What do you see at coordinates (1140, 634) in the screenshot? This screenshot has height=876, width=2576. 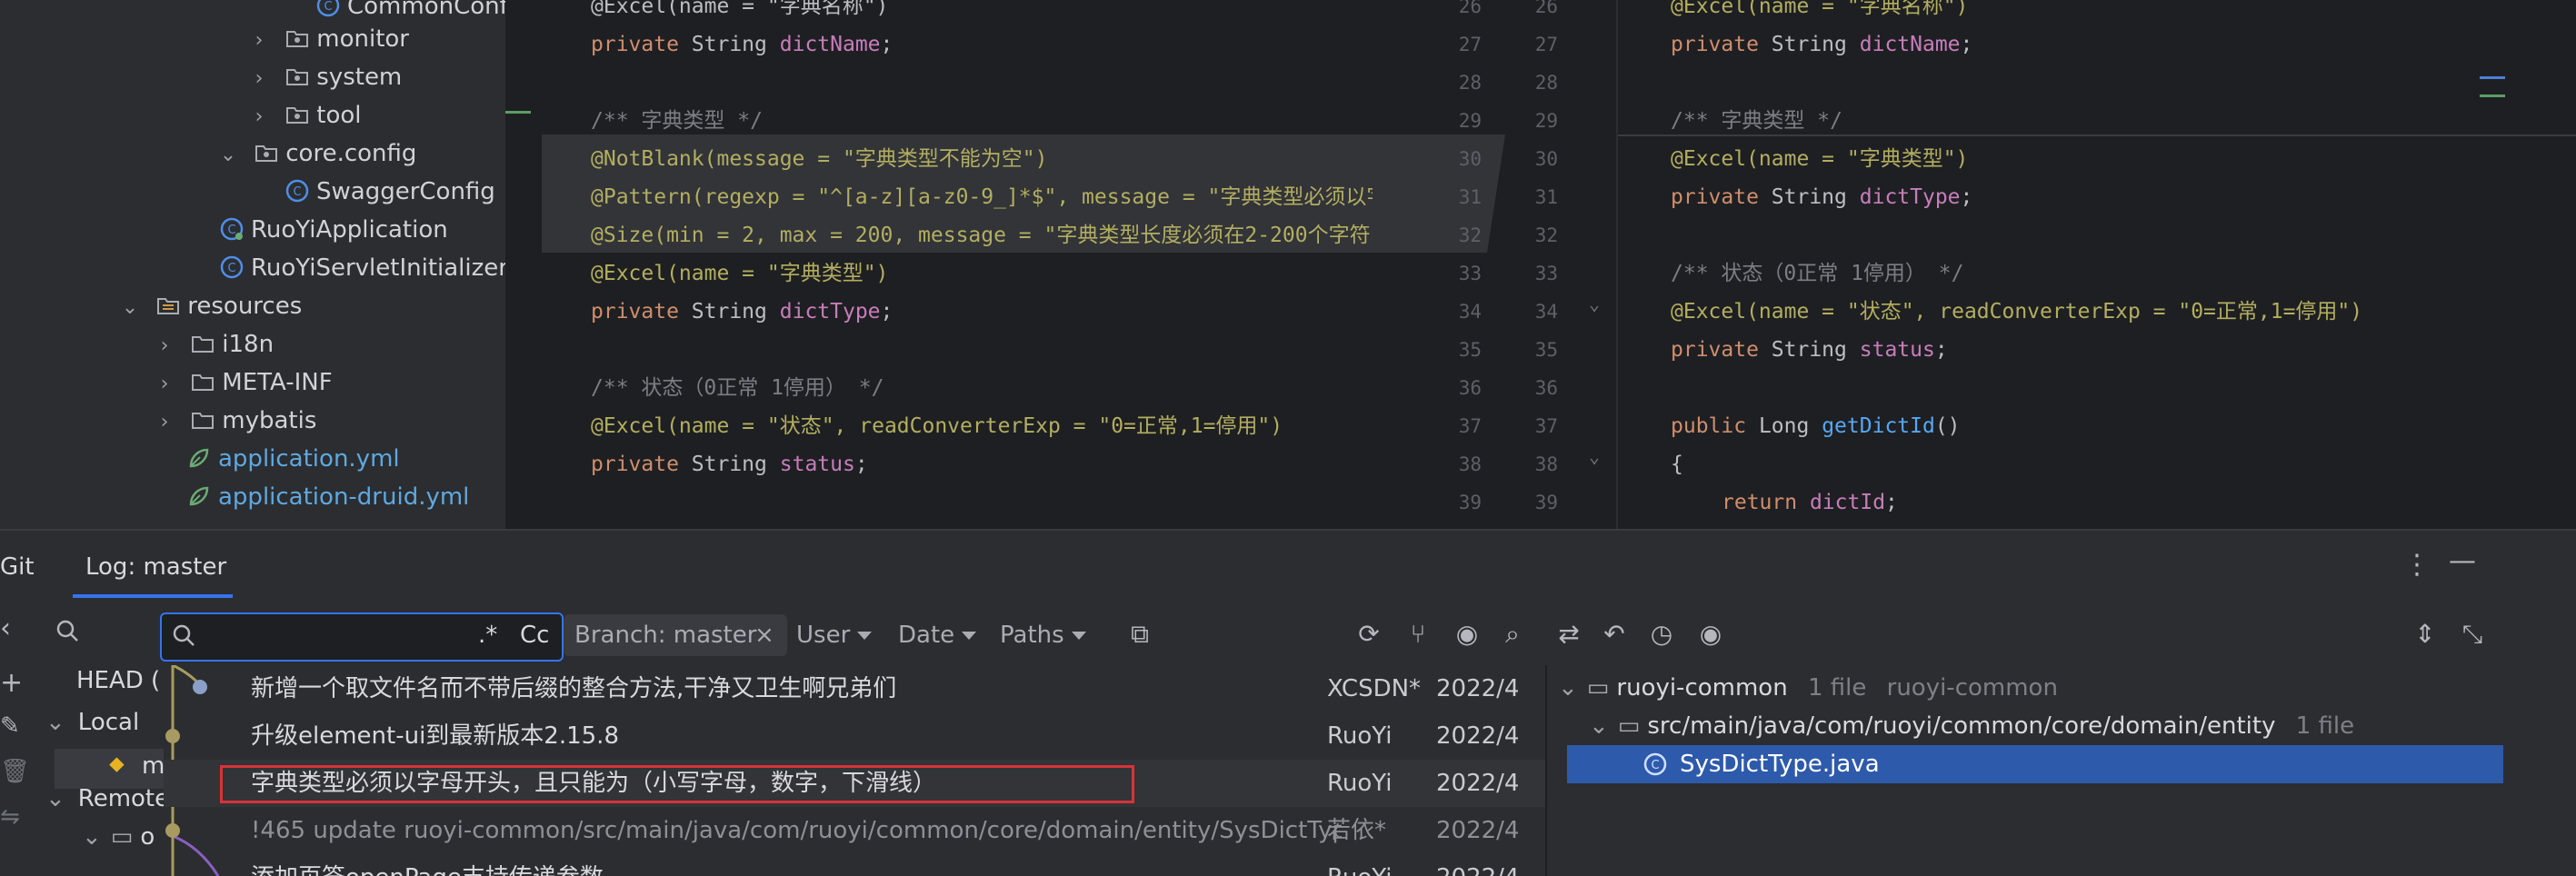 I see `new-tab-icon: ⧉` at bounding box center [1140, 634].